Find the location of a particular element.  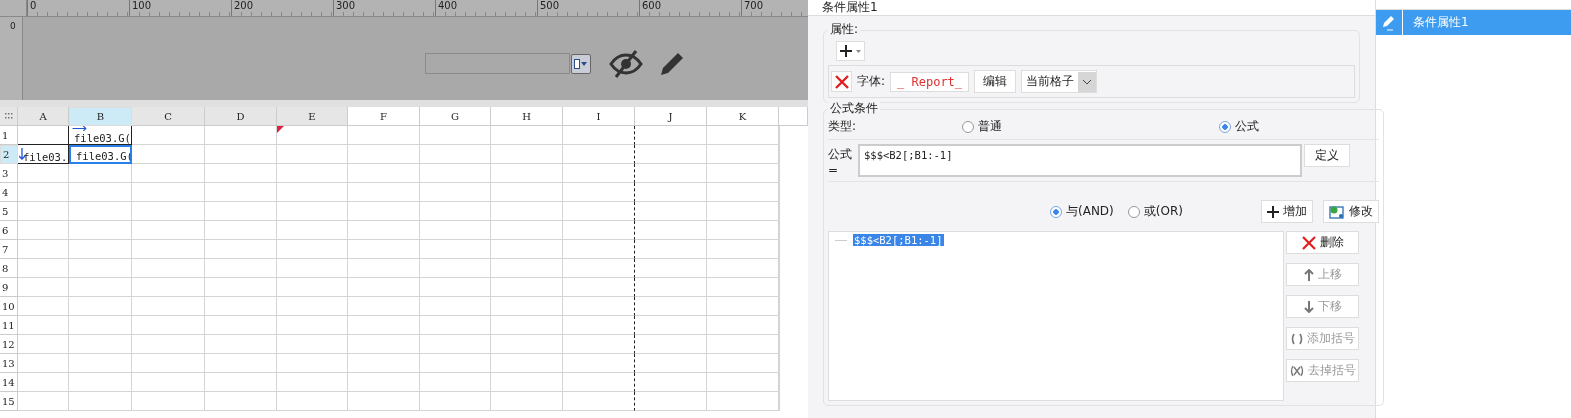

column-header: H is located at coordinates (527, 116).